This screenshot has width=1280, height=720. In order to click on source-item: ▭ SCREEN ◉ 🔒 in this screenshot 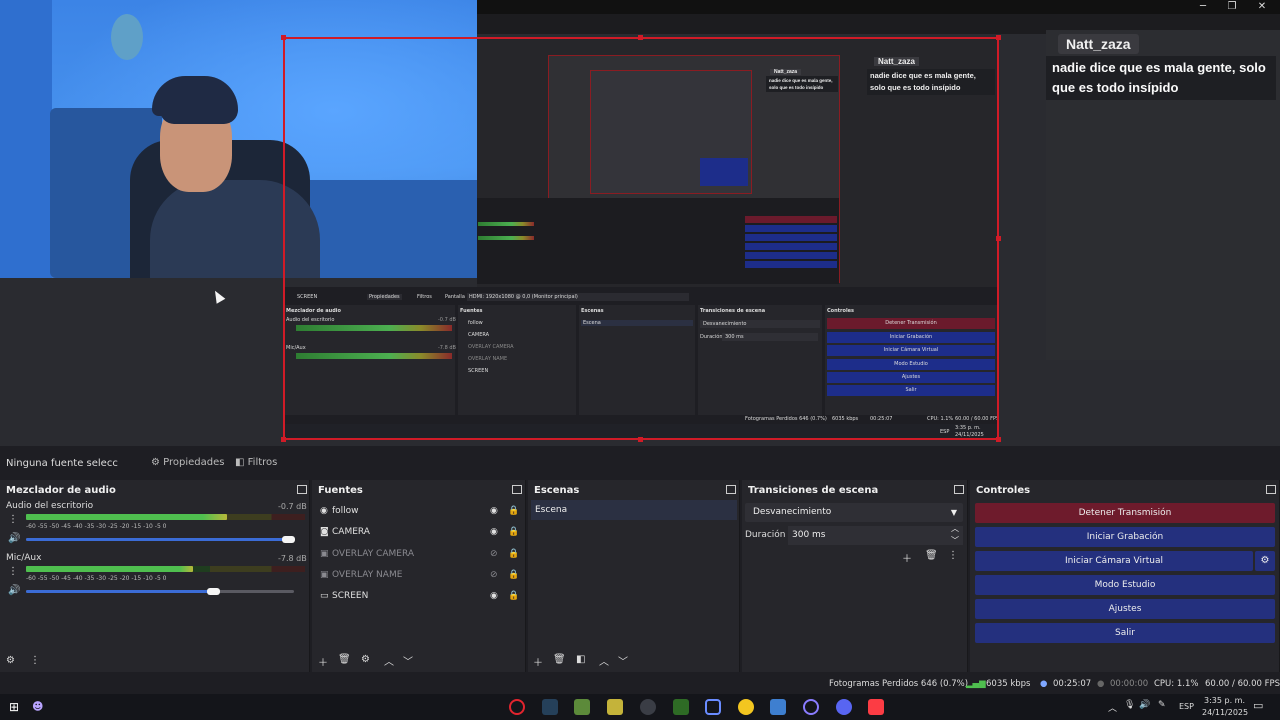, I will do `click(421, 596)`.